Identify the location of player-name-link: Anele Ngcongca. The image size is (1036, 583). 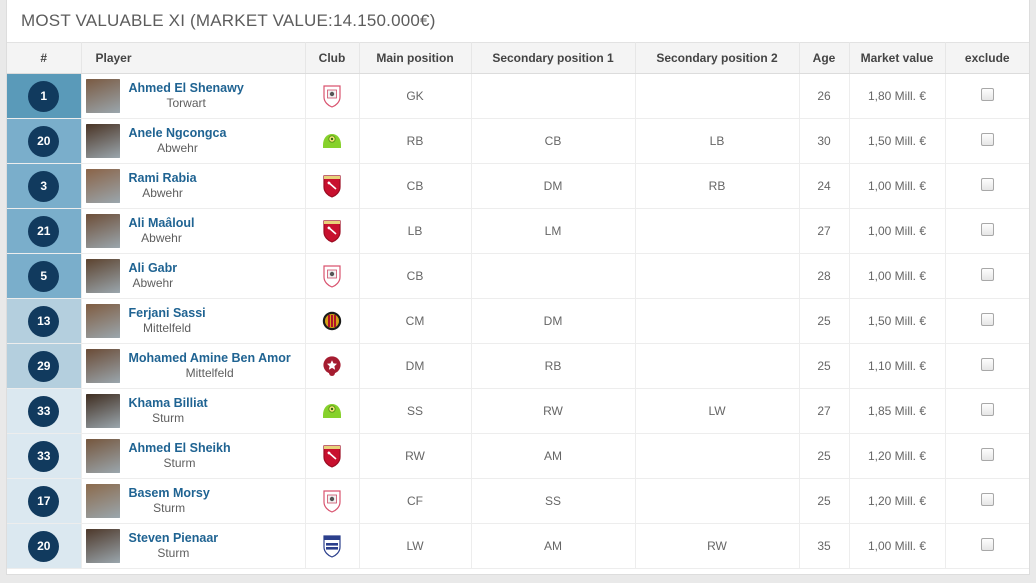
(178, 134).